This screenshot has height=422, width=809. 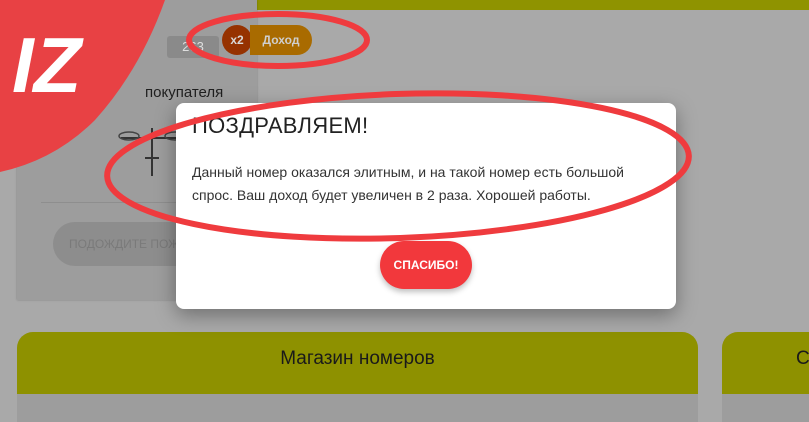 I want to click on modal-title: ПОЗДРАВЛЯЕМ!, so click(x=280, y=125).